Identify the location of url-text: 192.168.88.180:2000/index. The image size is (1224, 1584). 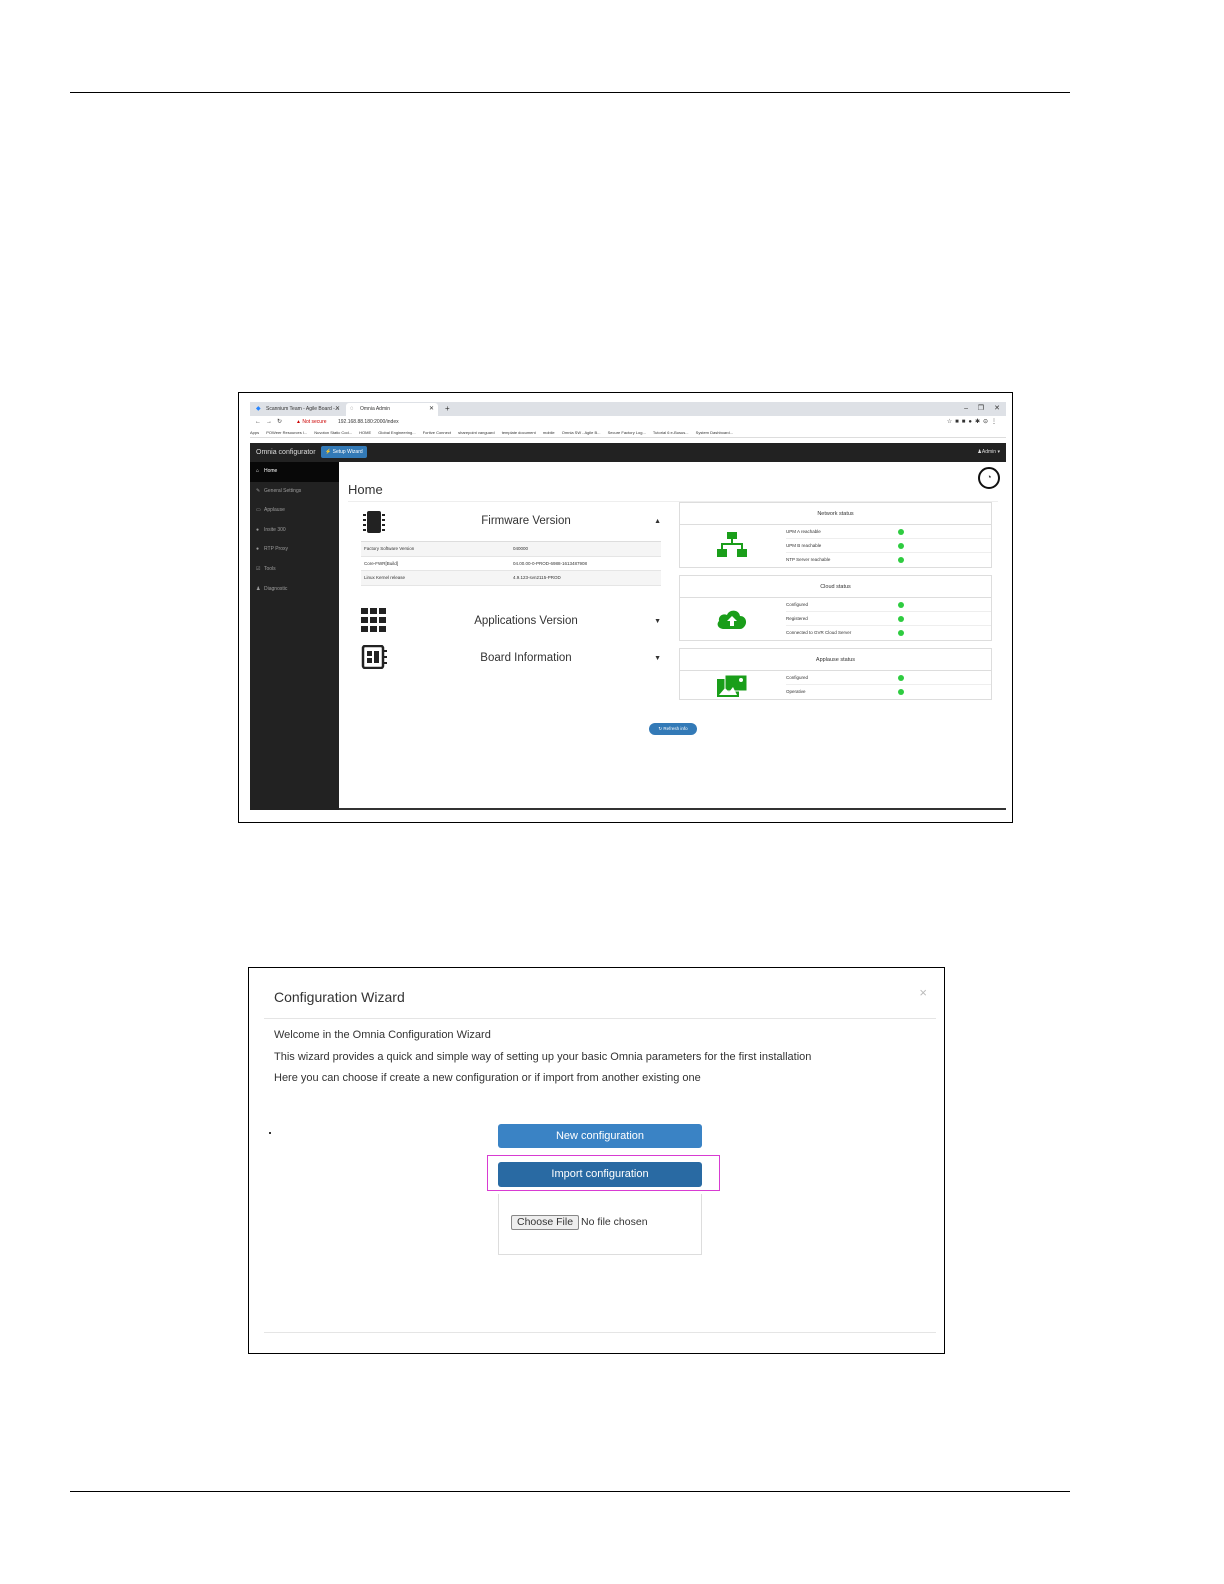
(368, 422).